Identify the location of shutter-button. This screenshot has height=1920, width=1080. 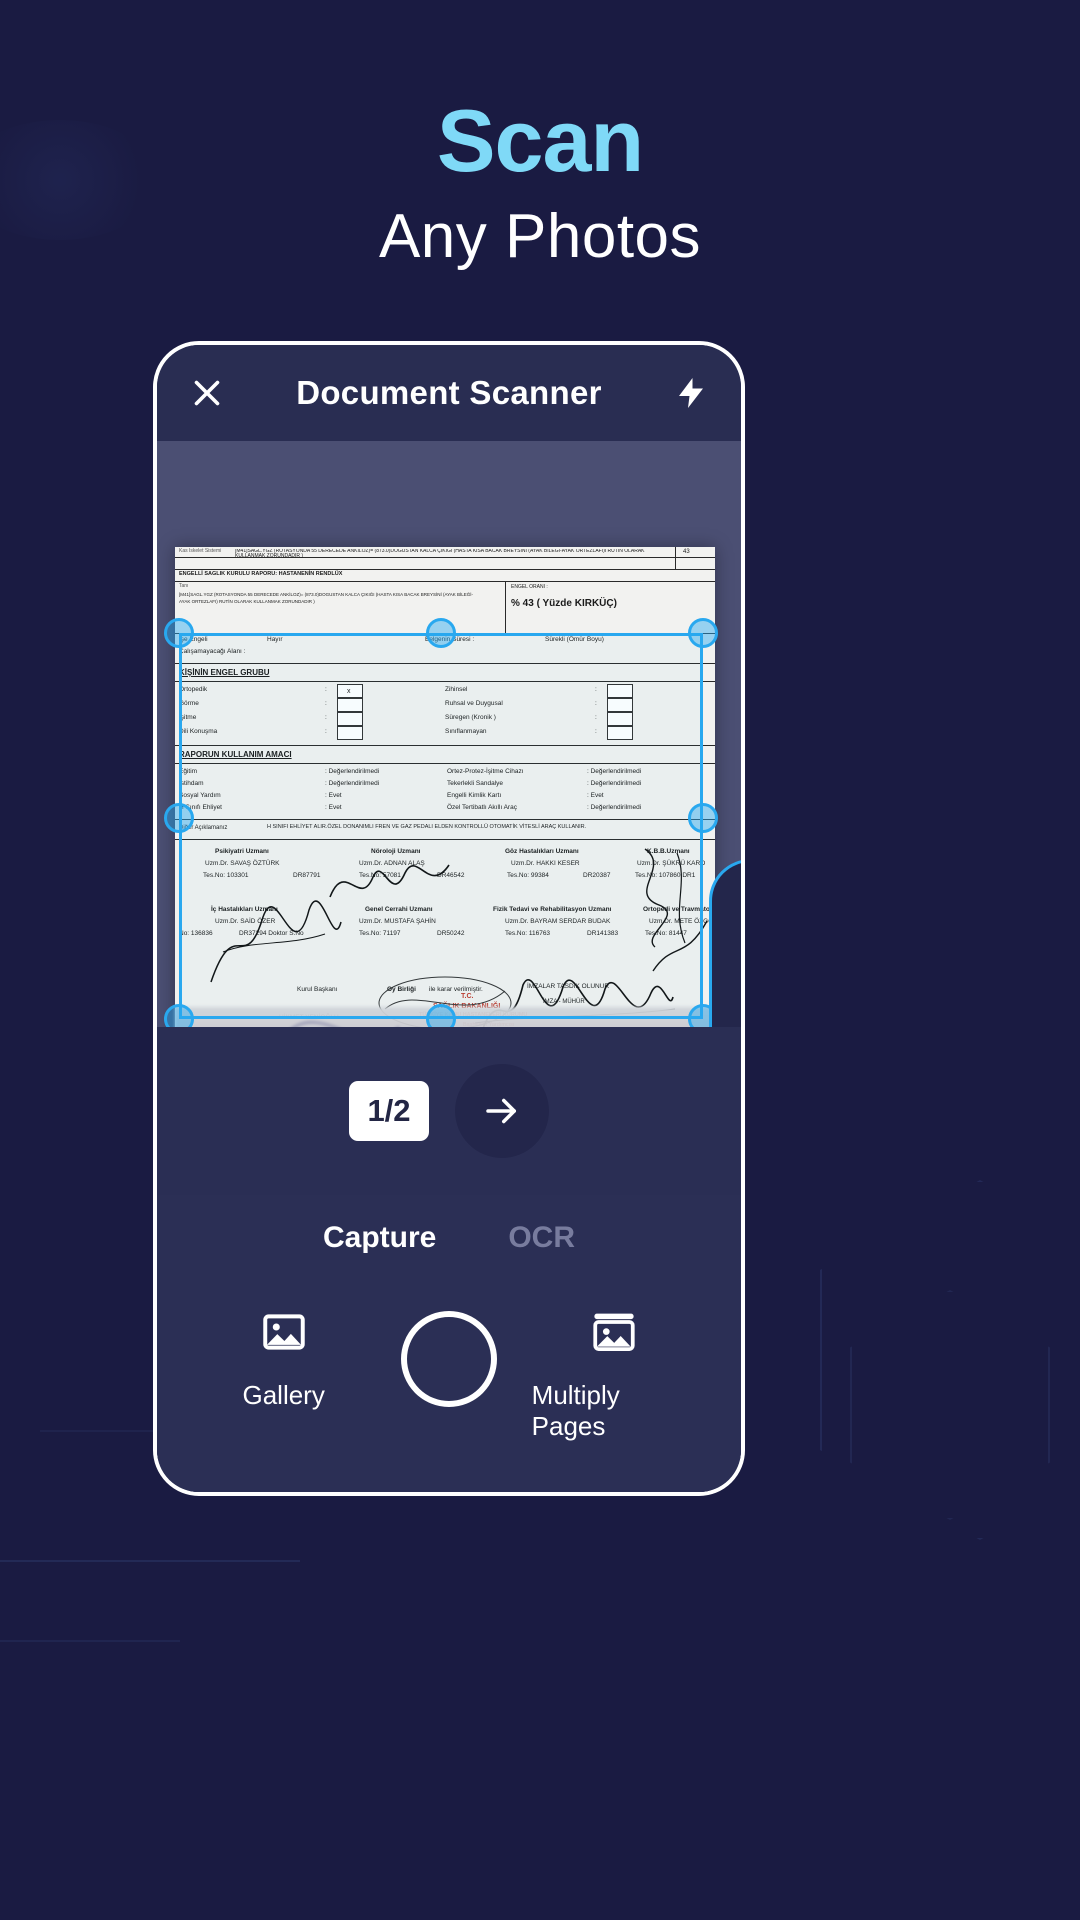
(448, 1357).